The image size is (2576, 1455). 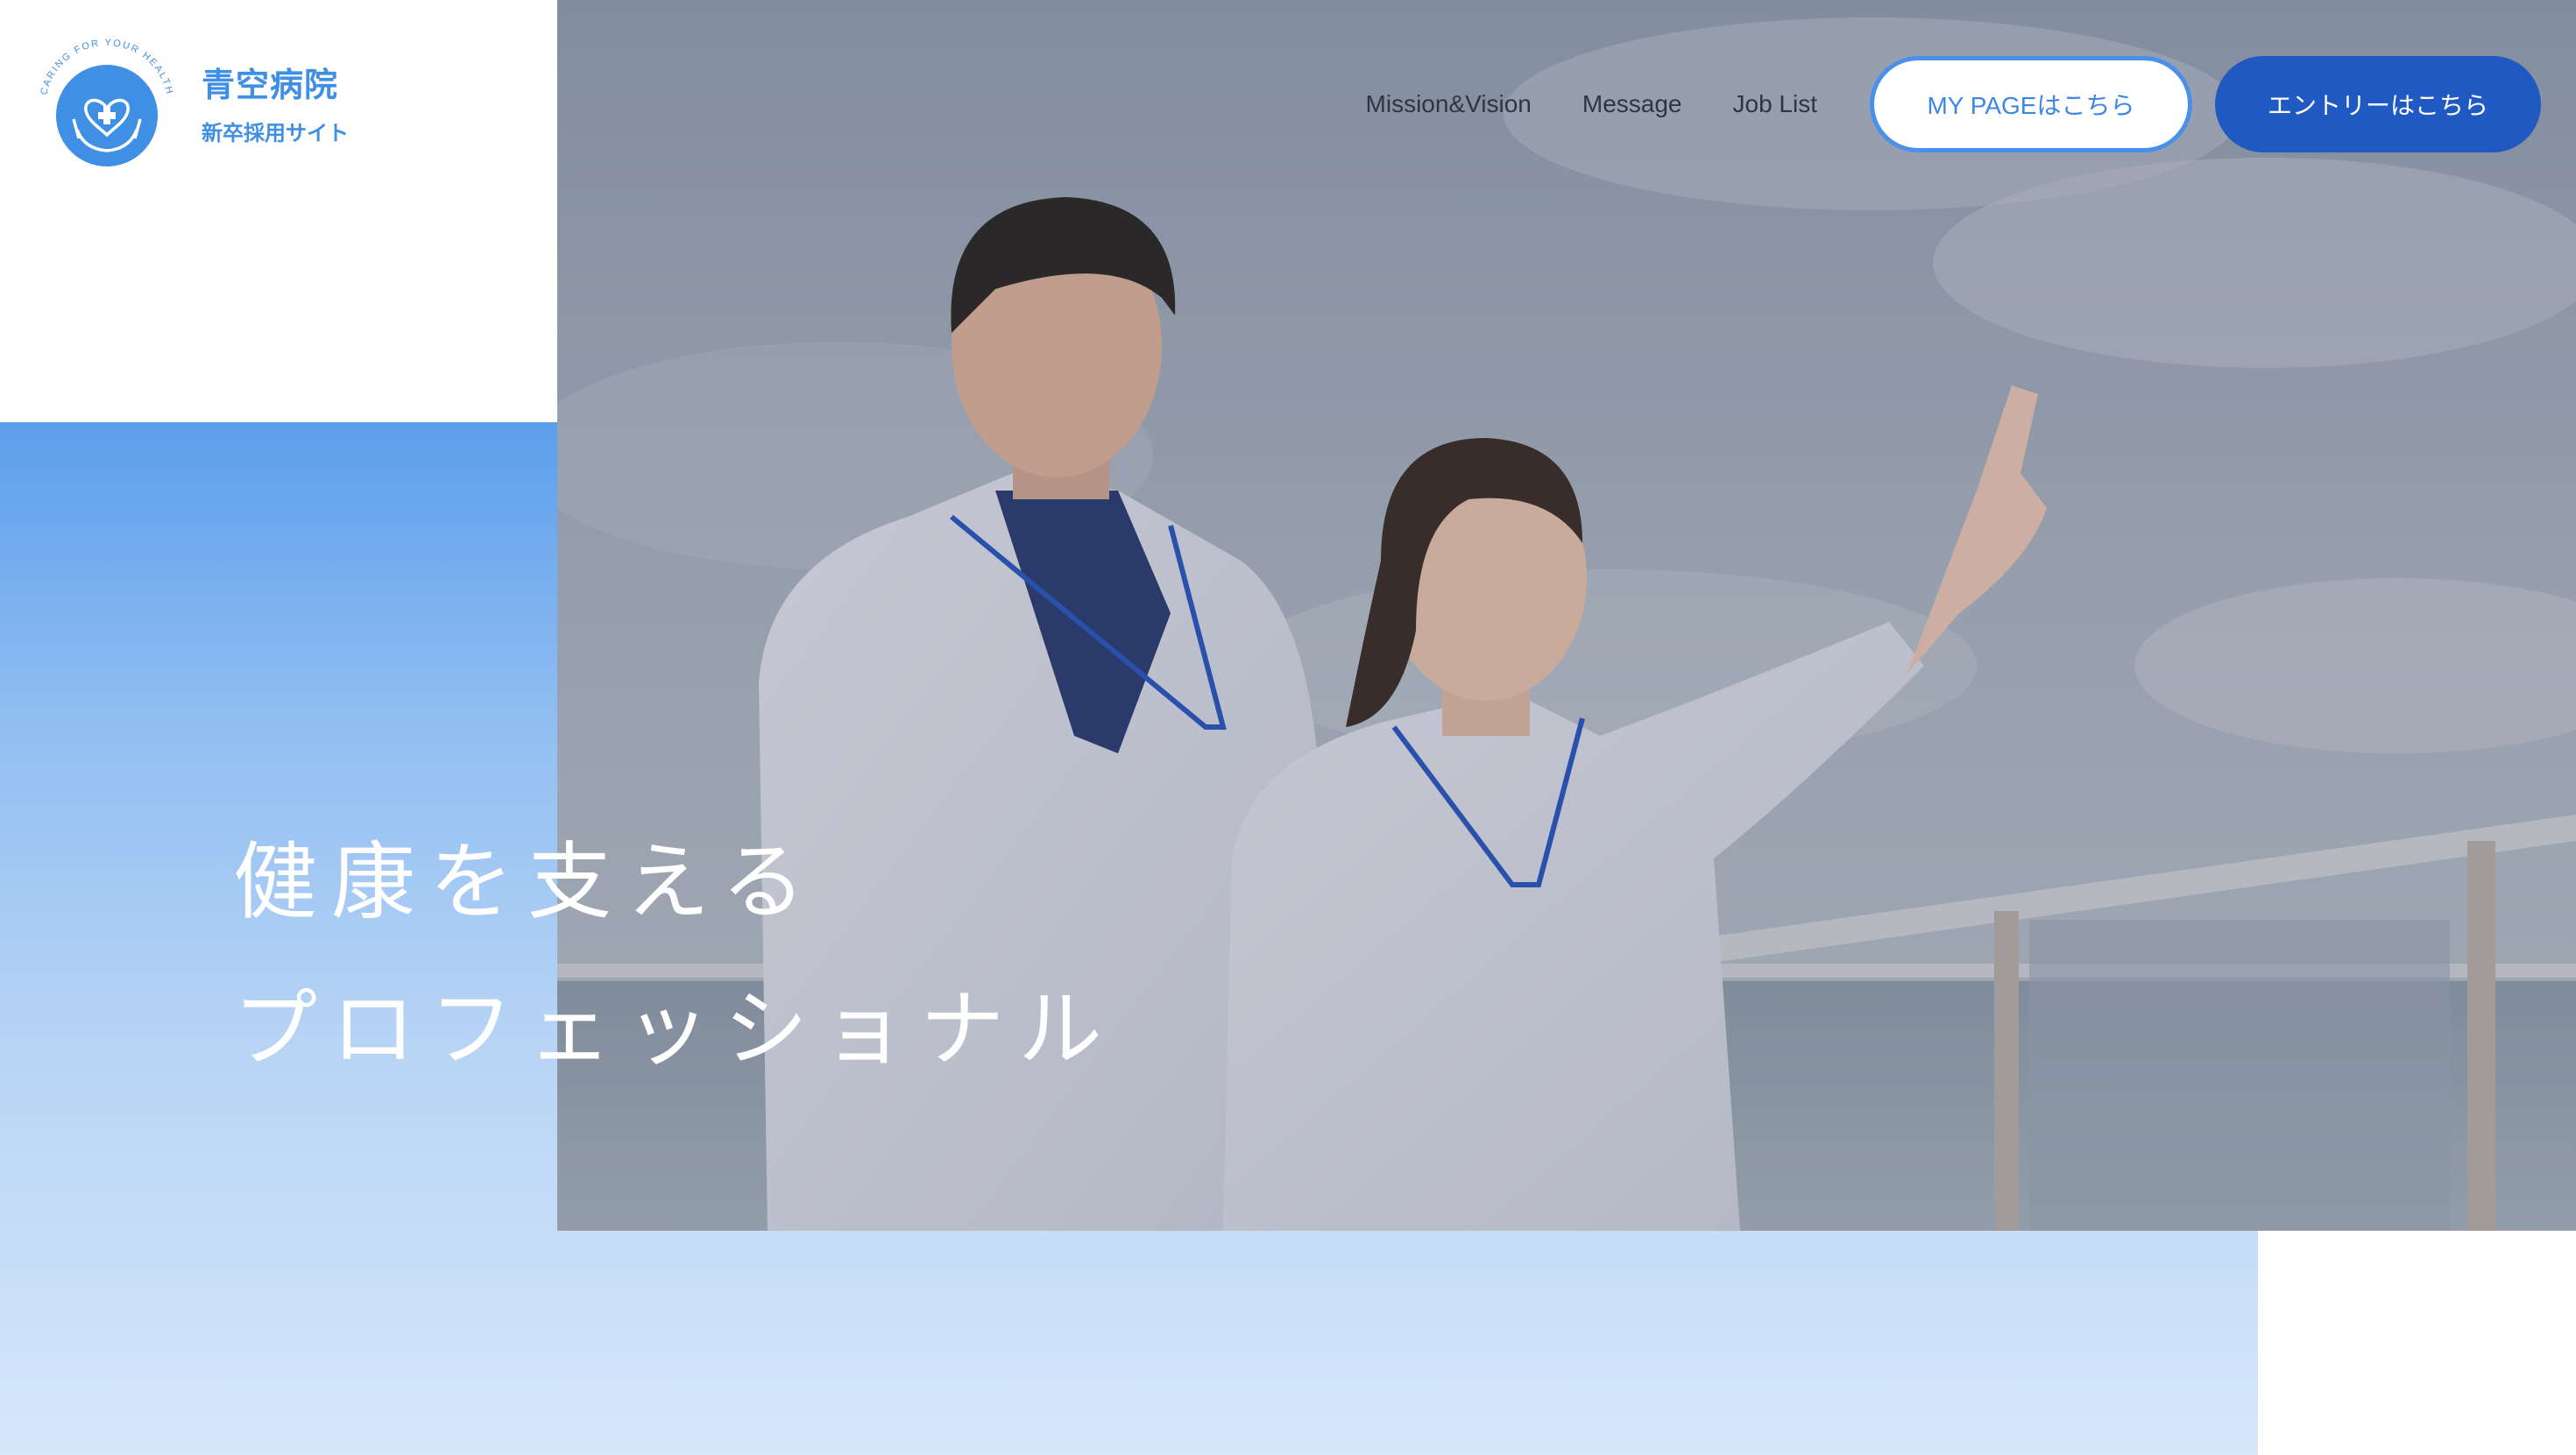 I want to click on hero-headline-line1: 健康を支える, so click(x=526, y=882).